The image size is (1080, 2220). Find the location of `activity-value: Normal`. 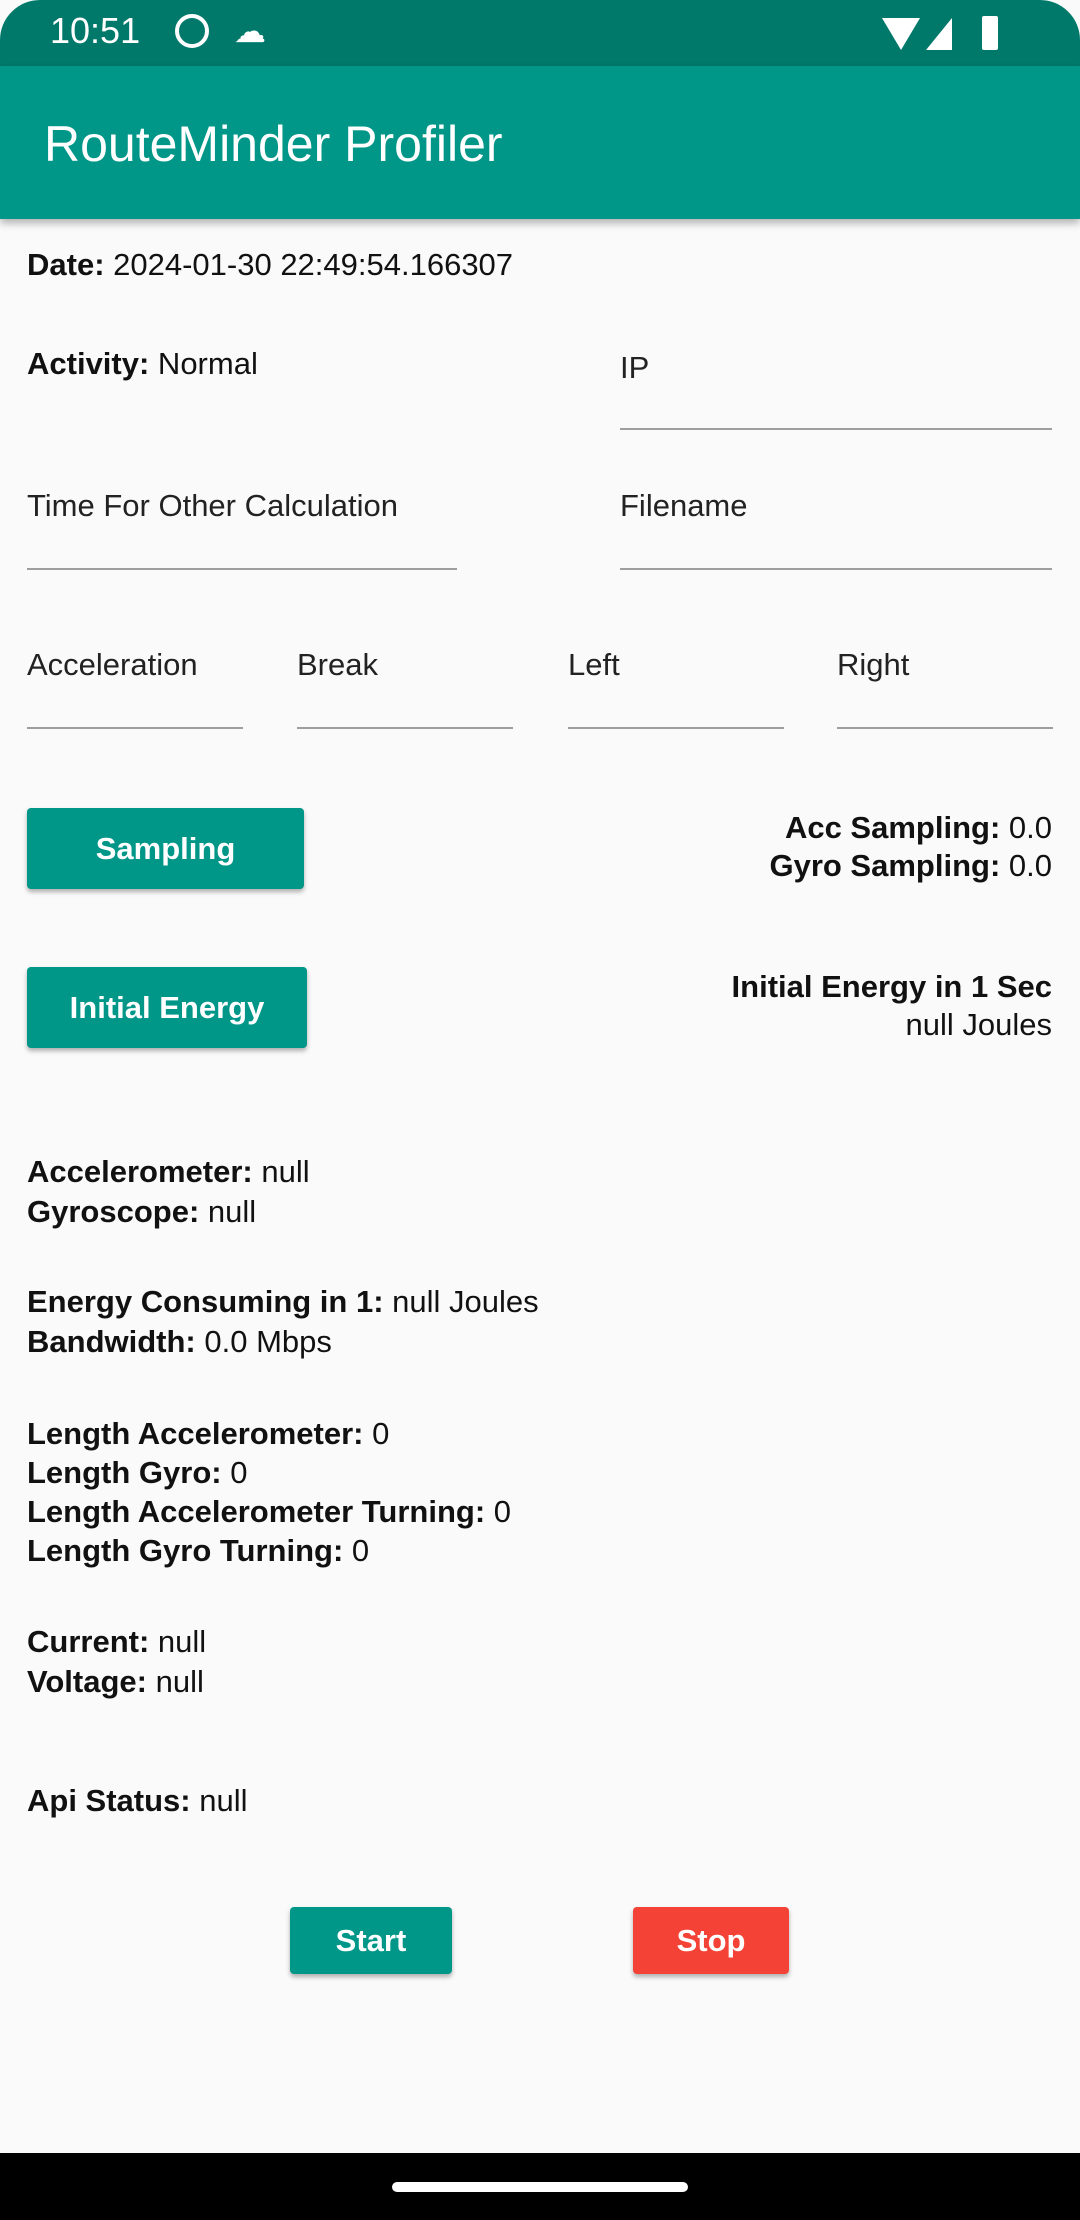

activity-value: Normal is located at coordinates (203, 363).